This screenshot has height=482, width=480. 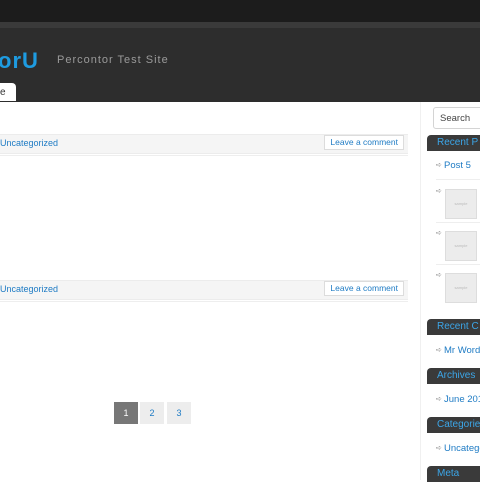 I want to click on page-2-link: 2, so click(x=152, y=413).